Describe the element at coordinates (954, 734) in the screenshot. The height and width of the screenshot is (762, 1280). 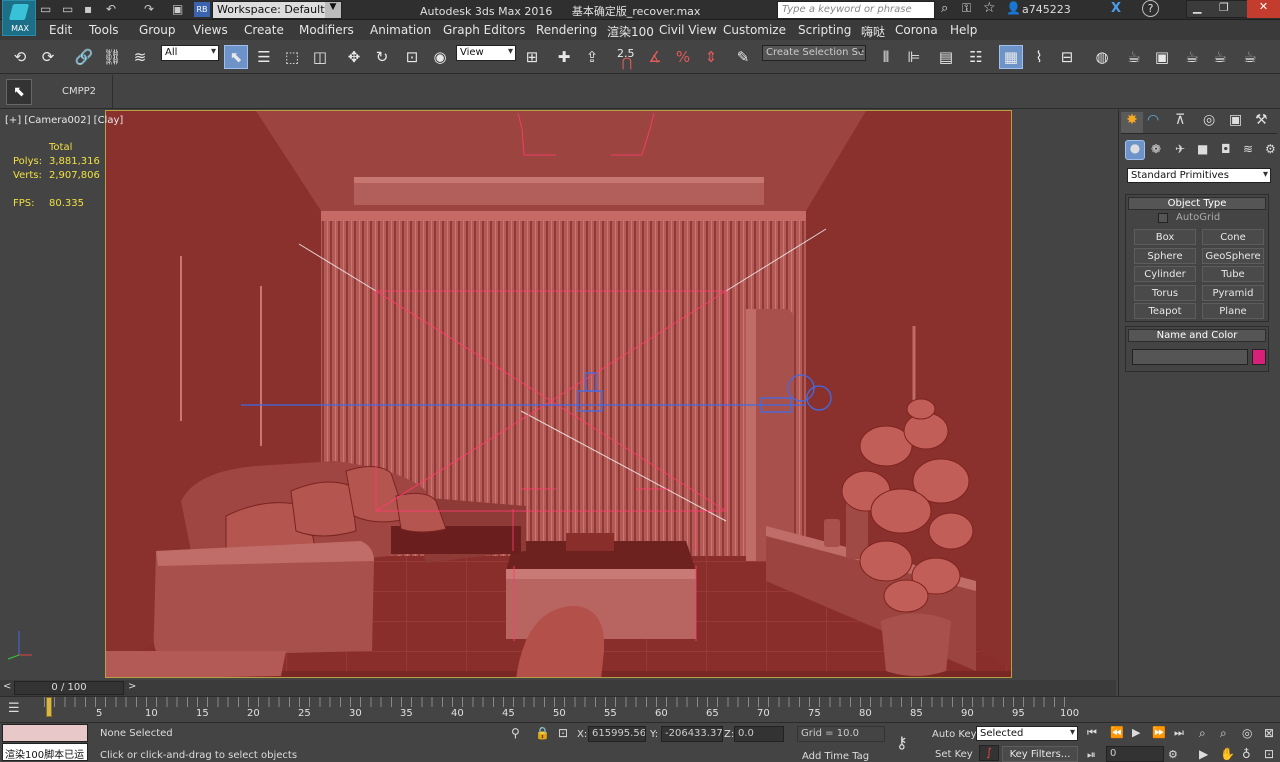
I see `auto-key-button: Auto Key` at that location.